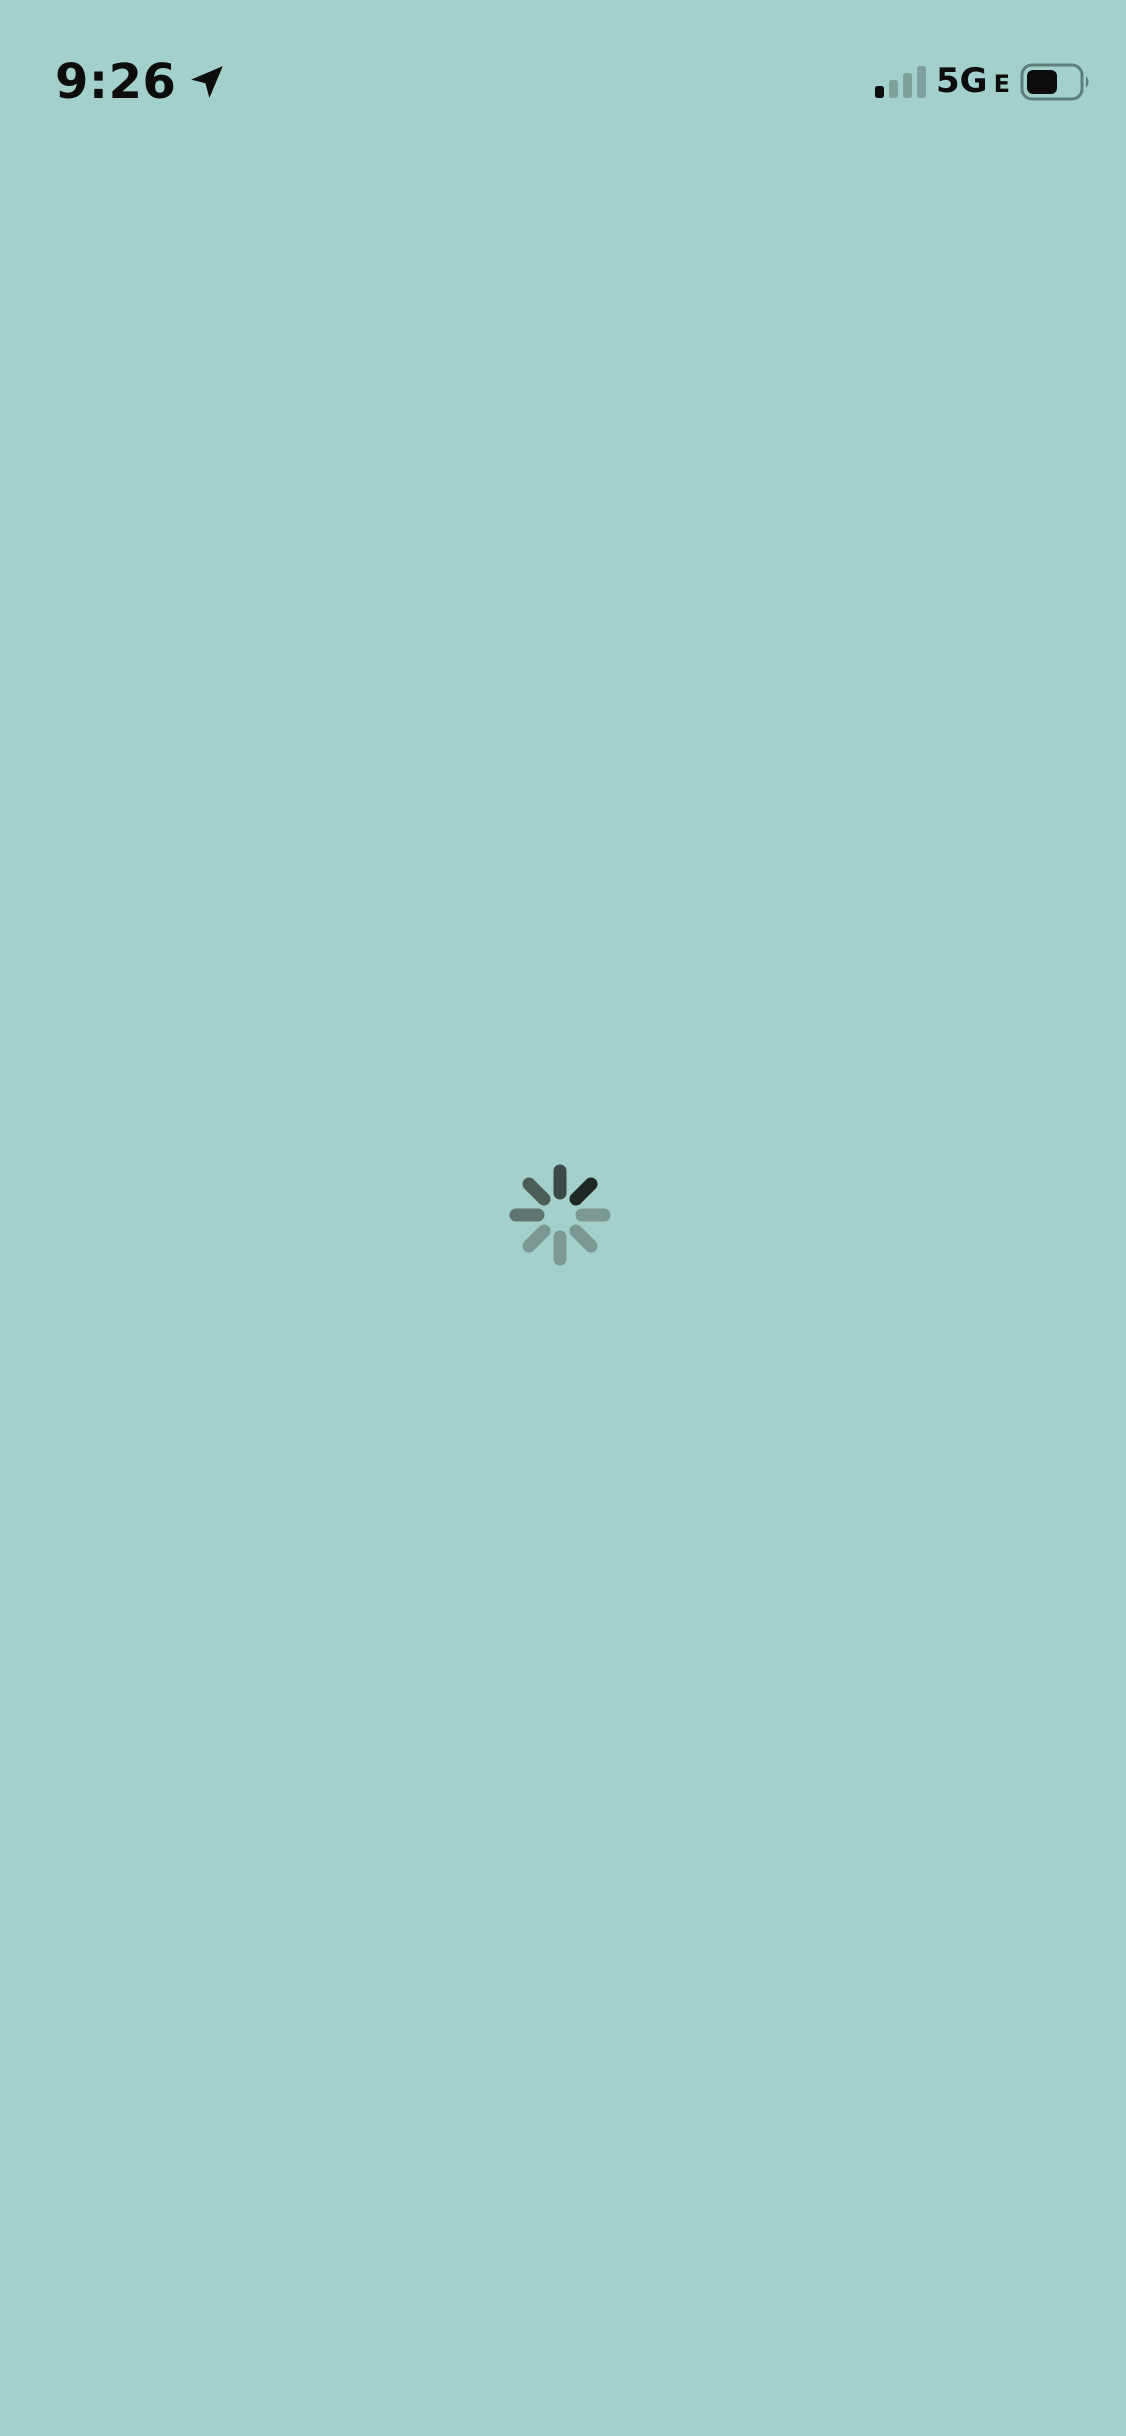  I want to click on battery-icon, so click(1054, 82).